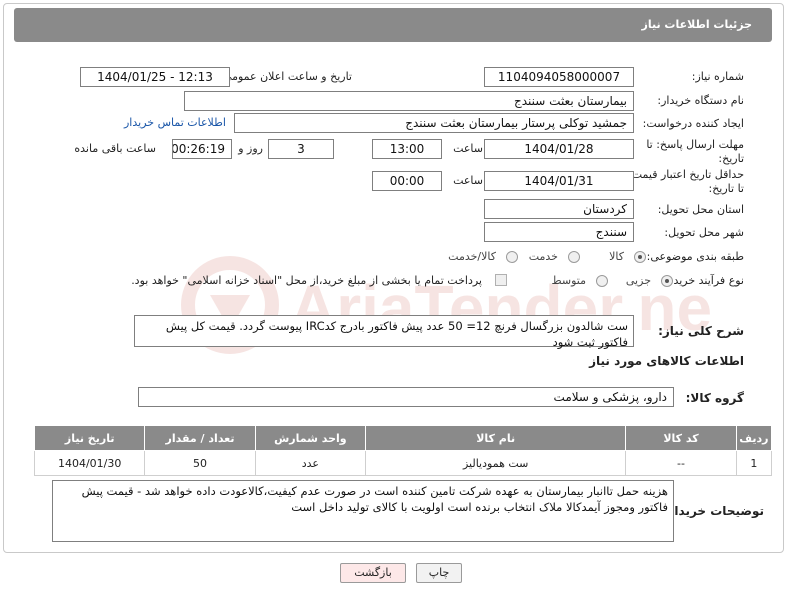 The height and width of the screenshot is (598, 788). What do you see at coordinates (602, 281) in the screenshot?
I see `process-radio-medium` at bounding box center [602, 281].